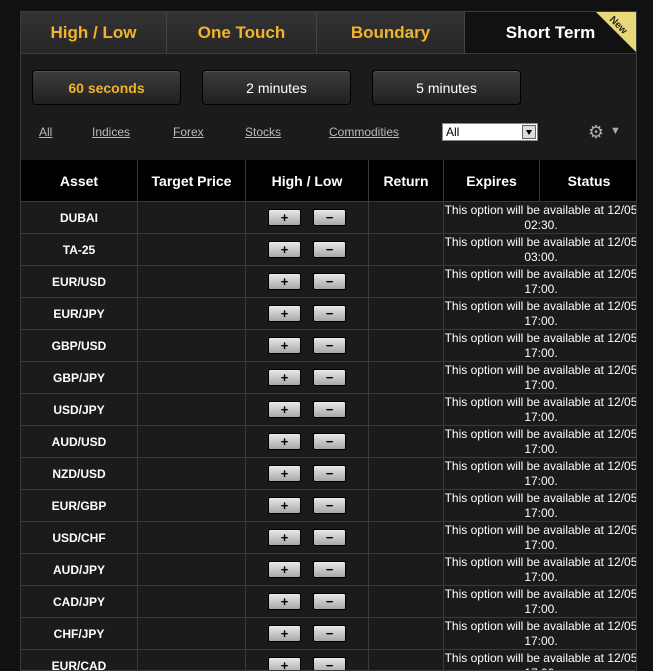 The height and width of the screenshot is (671, 653). Describe the element at coordinates (79, 633) in the screenshot. I see `asset-name: CHF/JPY` at that location.